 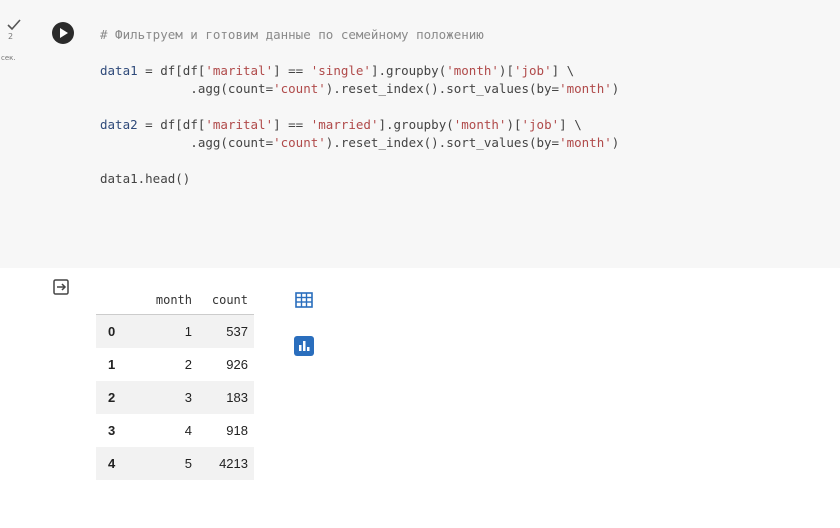 I want to click on code-token: data2, so click(x=119, y=124).